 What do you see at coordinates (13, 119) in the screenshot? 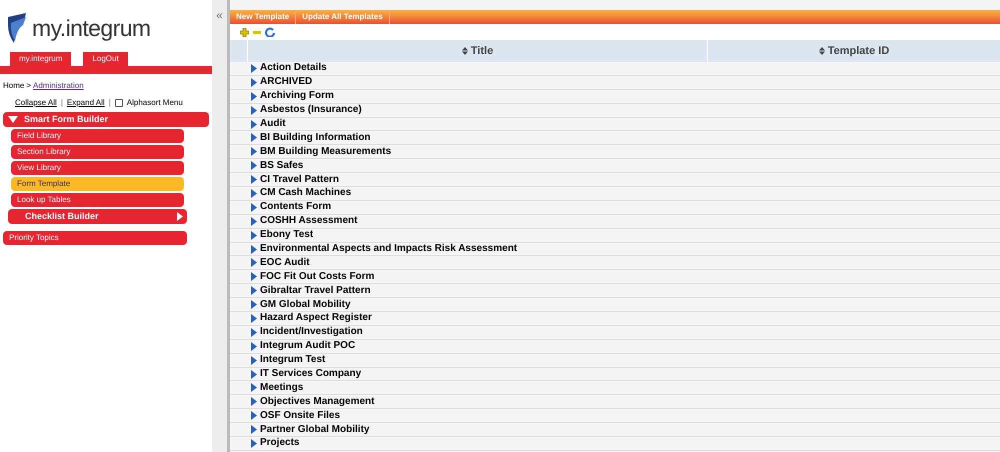
I see `caret-down-icon` at bounding box center [13, 119].